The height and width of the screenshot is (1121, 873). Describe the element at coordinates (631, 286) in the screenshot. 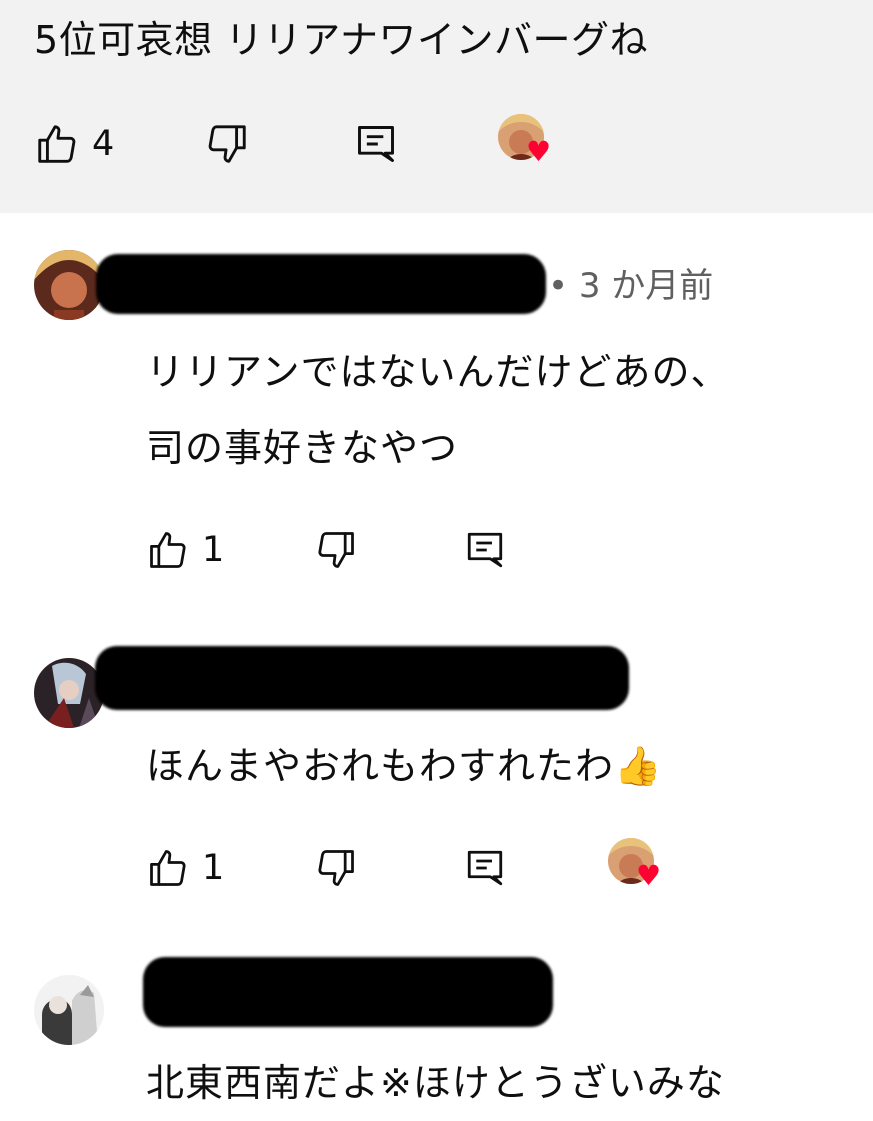

I see `comment-timestamp: • 3 か月前` at that location.